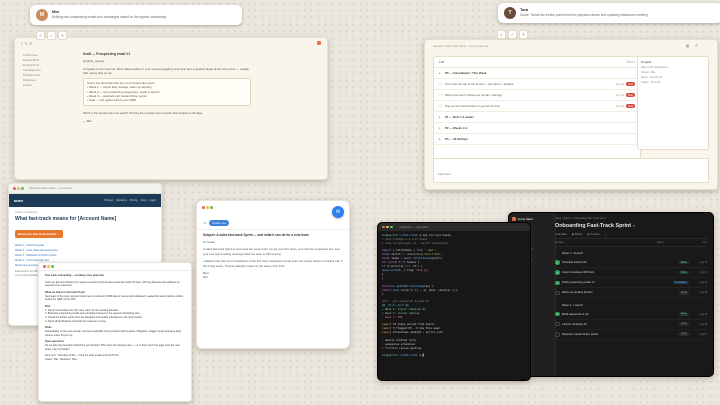 The width and height of the screenshot is (720, 405). What do you see at coordinates (631, 253) in the screenshot?
I see `board-row: Week 1 · Kickoff` at bounding box center [631, 253].